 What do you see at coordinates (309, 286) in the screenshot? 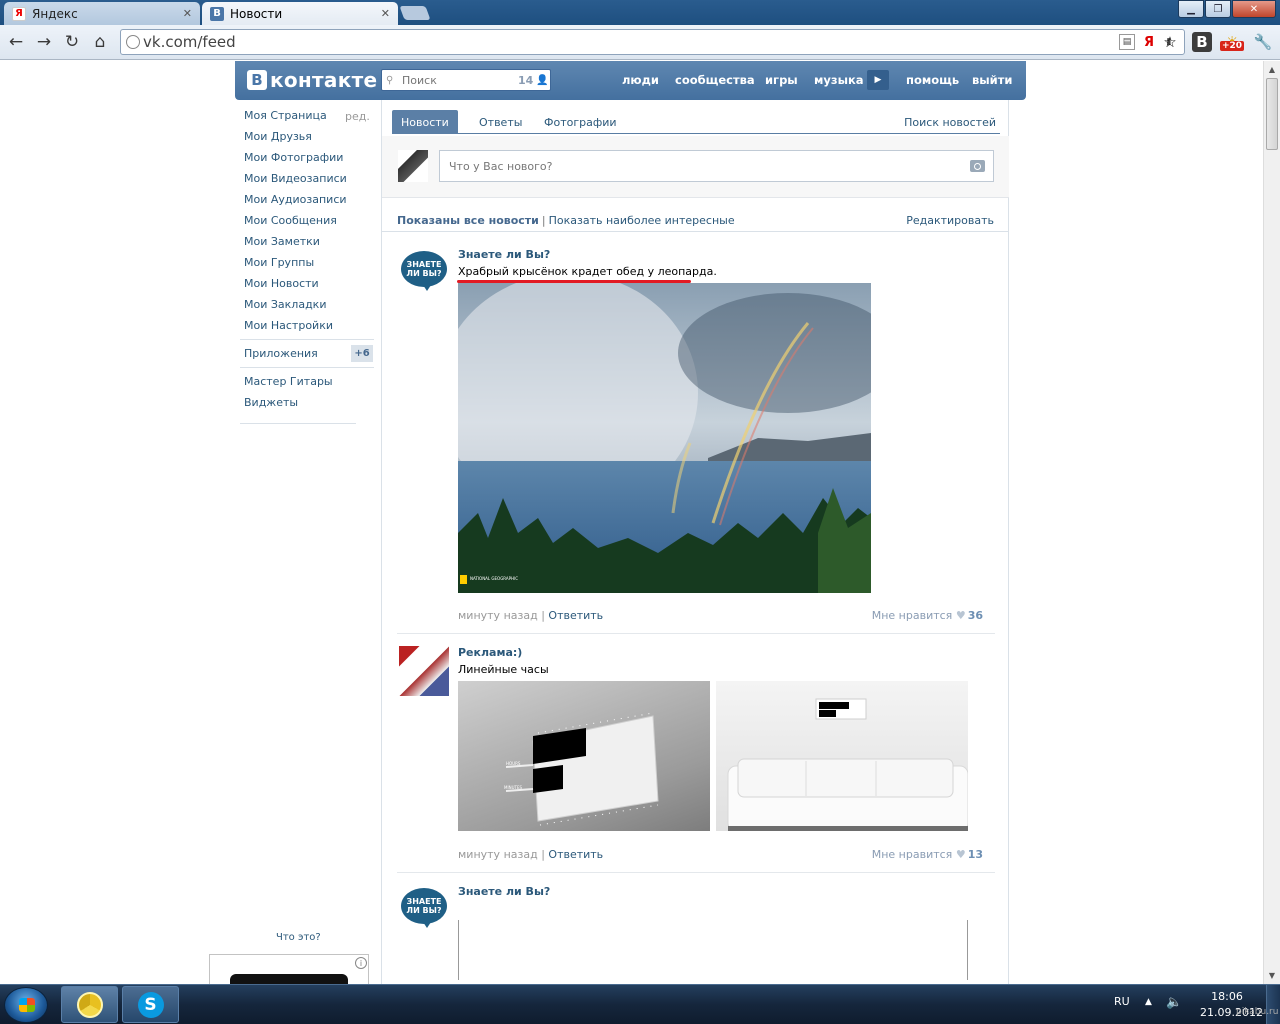
I see `sidebar-item-news: Мои Новости` at bounding box center [309, 286].